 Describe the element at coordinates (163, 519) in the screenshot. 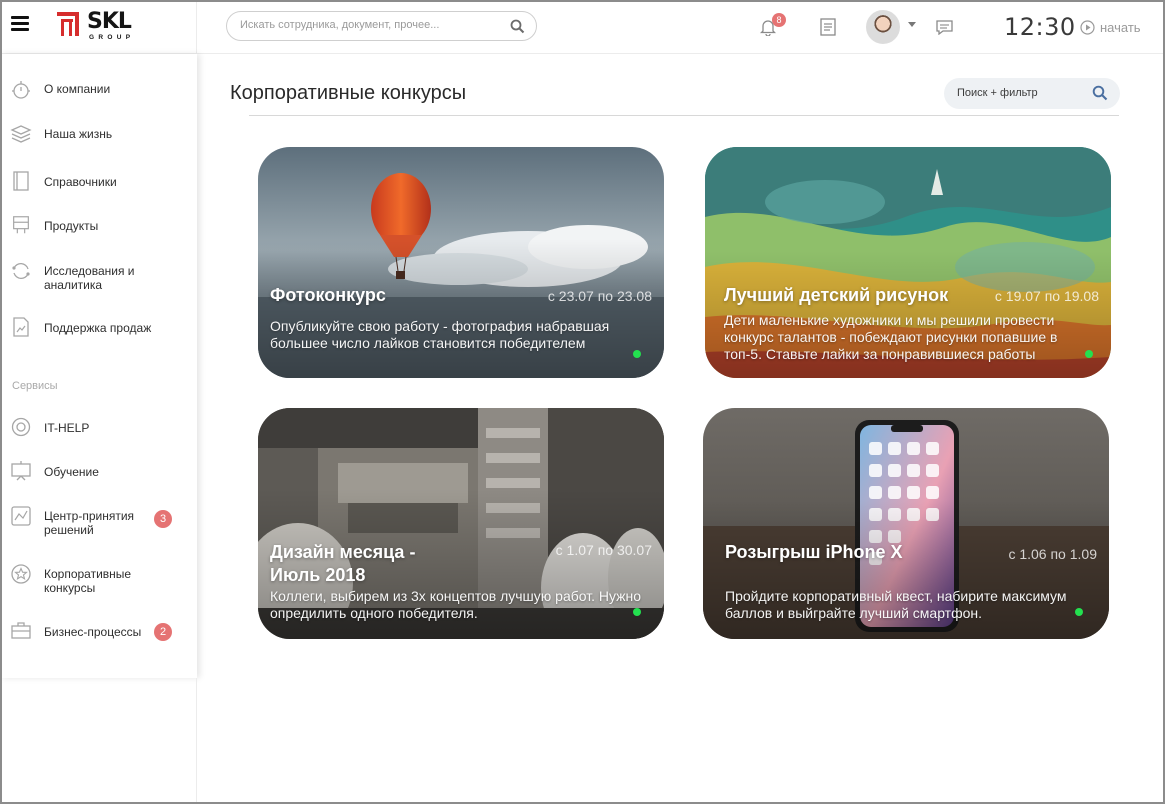

I see `decision-center-badge: 3` at that location.